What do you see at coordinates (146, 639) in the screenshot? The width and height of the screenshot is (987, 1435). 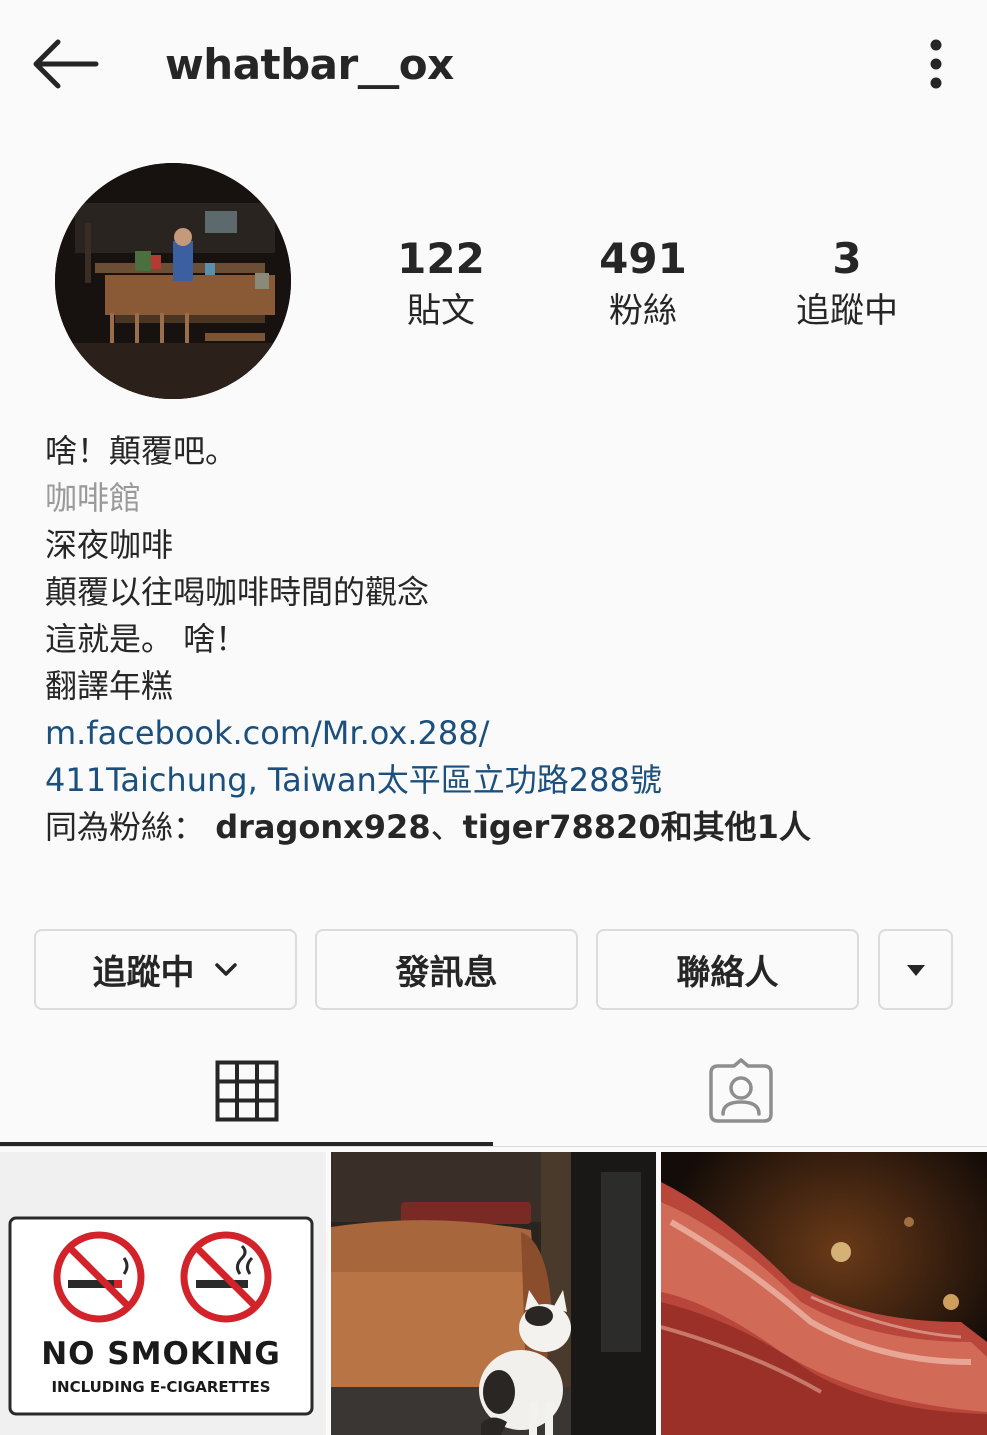 I see `bio-line: 這就是。 啥！` at bounding box center [146, 639].